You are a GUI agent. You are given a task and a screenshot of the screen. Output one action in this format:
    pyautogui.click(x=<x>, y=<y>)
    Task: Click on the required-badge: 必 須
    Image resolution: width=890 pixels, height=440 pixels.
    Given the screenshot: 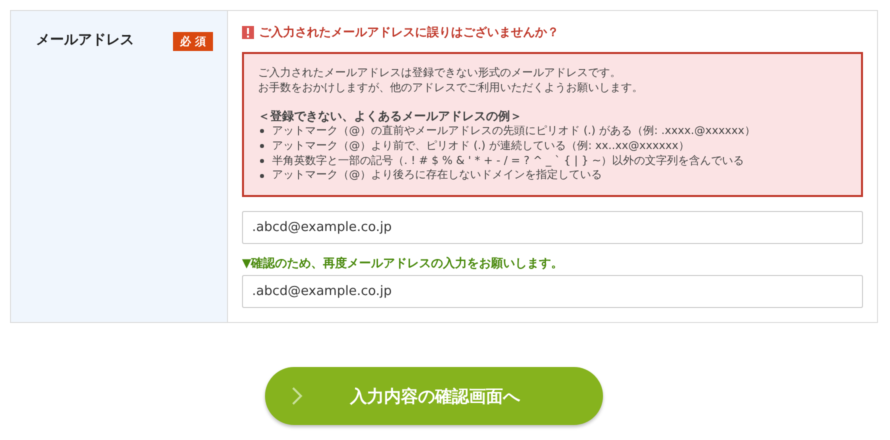 What is the action you would take?
    pyautogui.click(x=193, y=41)
    